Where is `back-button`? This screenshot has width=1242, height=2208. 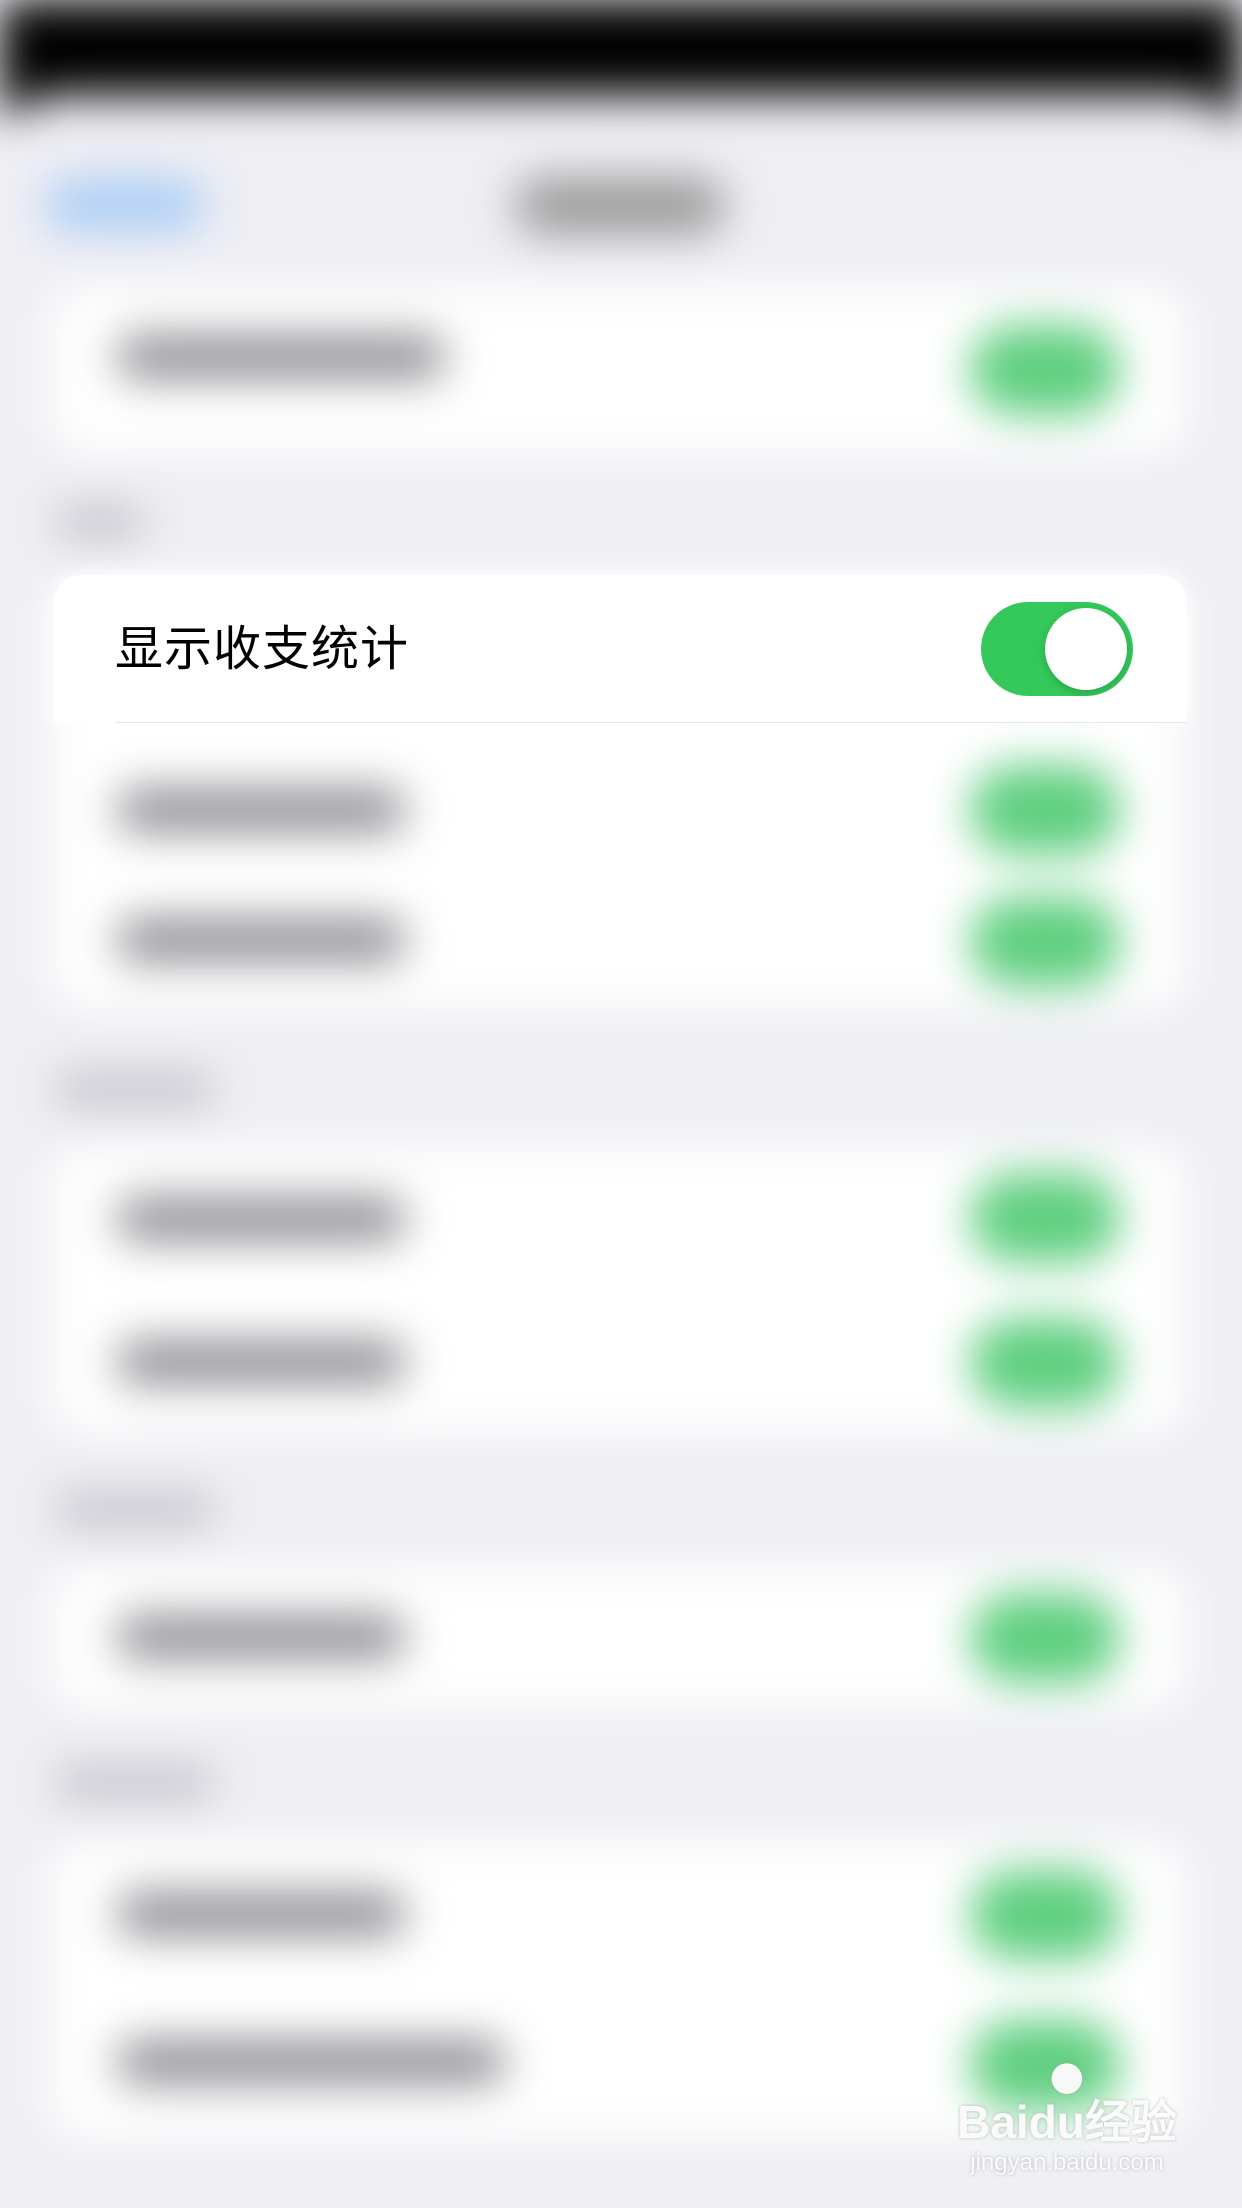
back-button is located at coordinates (125, 205).